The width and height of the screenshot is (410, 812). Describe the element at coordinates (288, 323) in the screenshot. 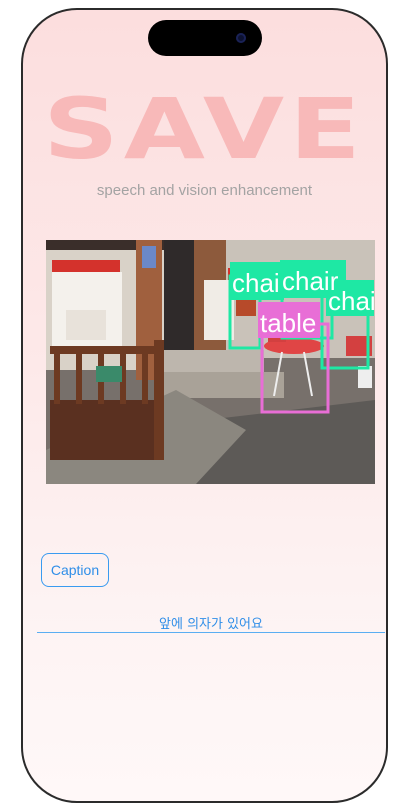

I see `detection-label: table` at that location.